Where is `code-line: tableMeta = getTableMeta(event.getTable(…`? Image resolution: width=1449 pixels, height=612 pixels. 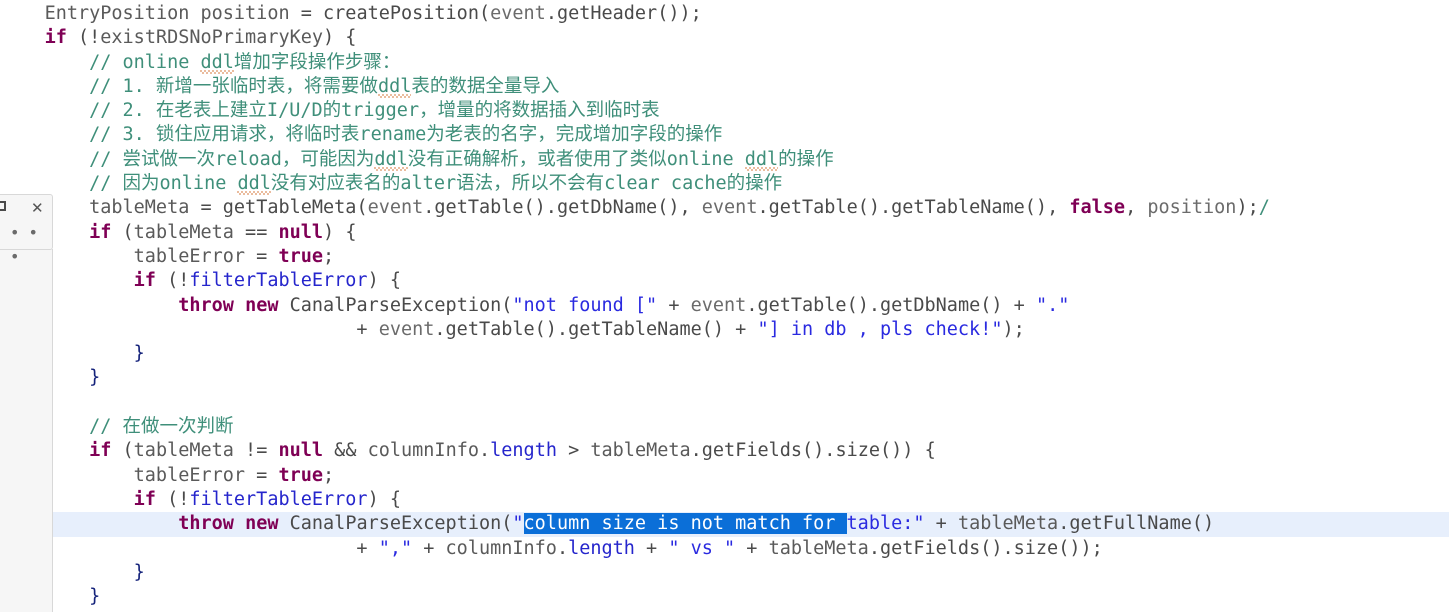
code-line: tableMeta = getTableMeta(event.getTable(… is located at coordinates (724, 208).